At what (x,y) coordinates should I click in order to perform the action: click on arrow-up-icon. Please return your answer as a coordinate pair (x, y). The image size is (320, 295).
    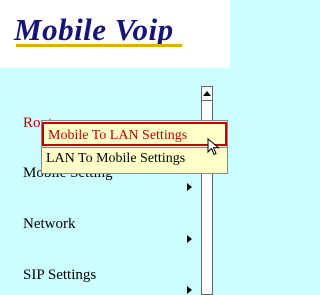
    Looking at the image, I should click on (207, 93).